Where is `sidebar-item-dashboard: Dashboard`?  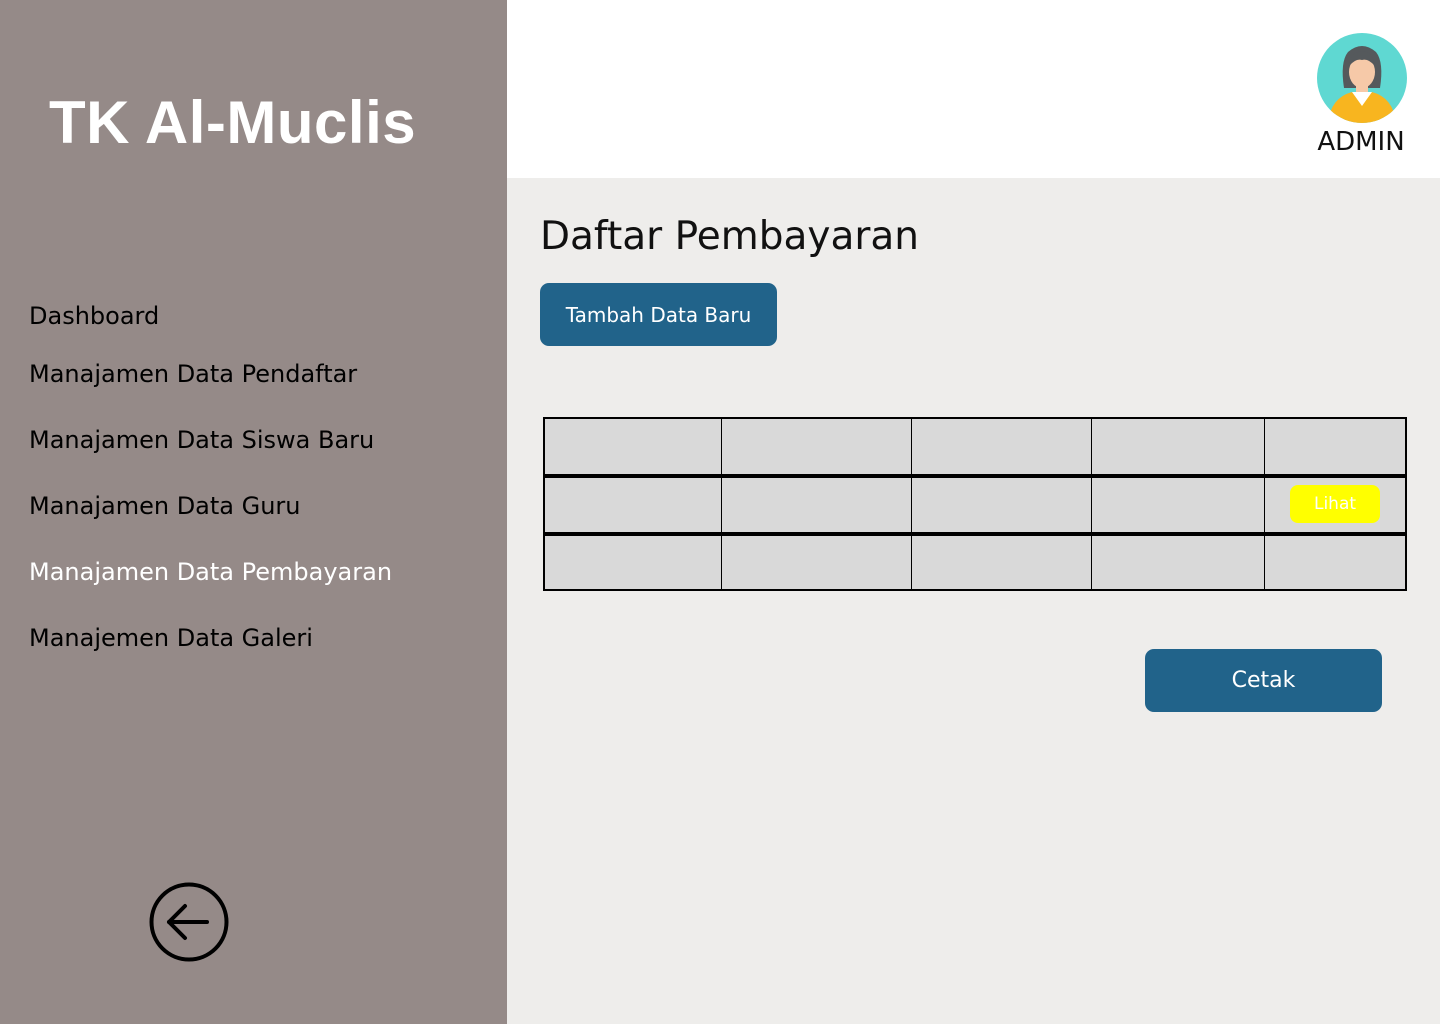 sidebar-item-dashboard: Dashboard is located at coordinates (94, 316).